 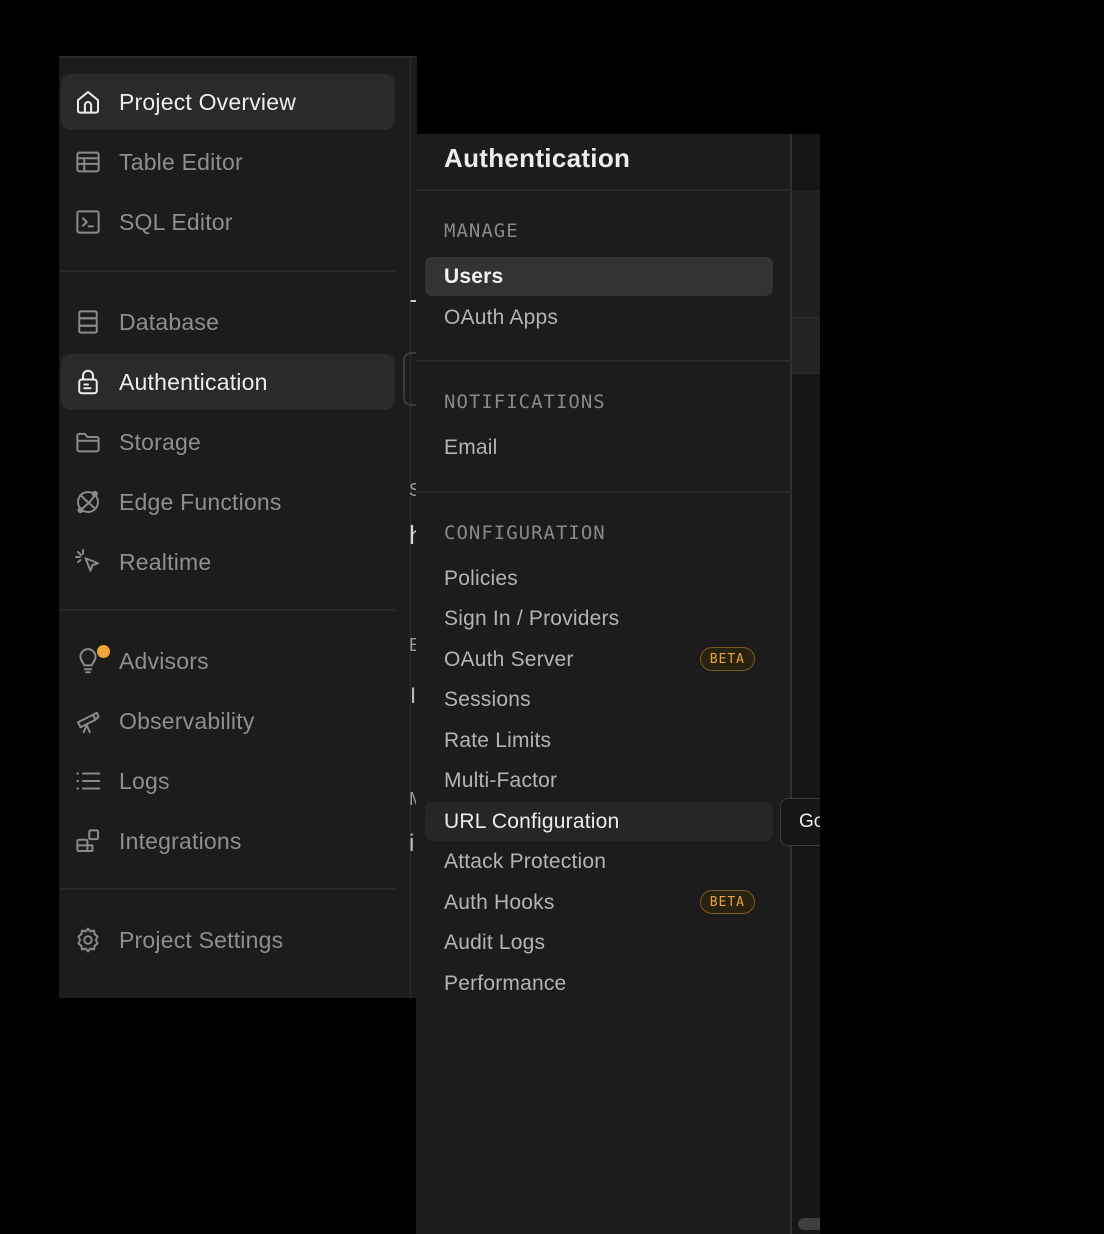 I want to click on submenu-item-url-configuration: URL Configuration, so click(x=599, y=821).